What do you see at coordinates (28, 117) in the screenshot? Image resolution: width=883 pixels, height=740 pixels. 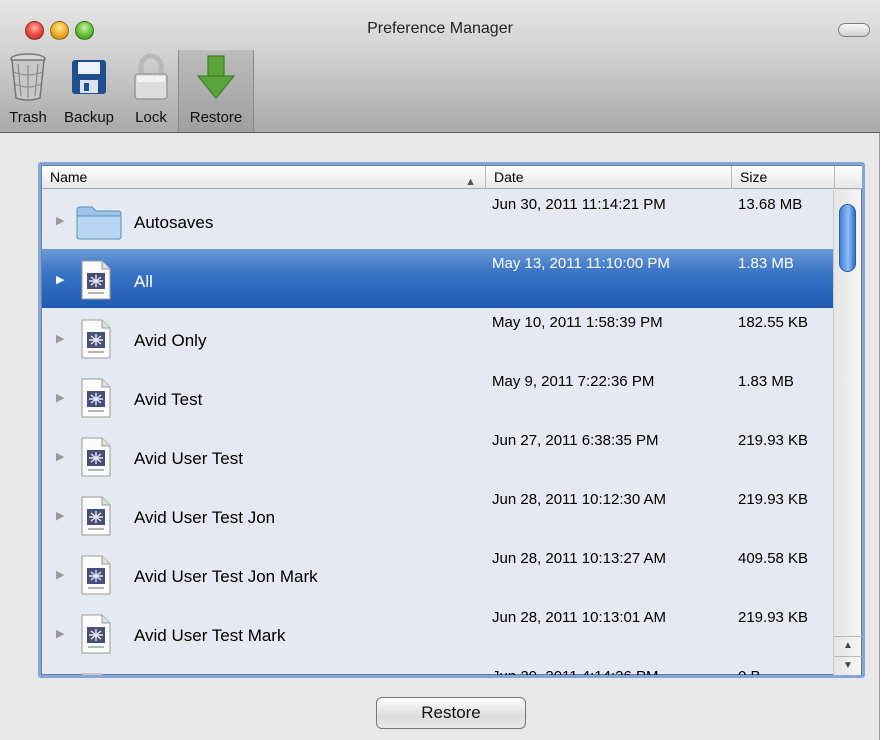 I see `trash-label: Trash` at bounding box center [28, 117].